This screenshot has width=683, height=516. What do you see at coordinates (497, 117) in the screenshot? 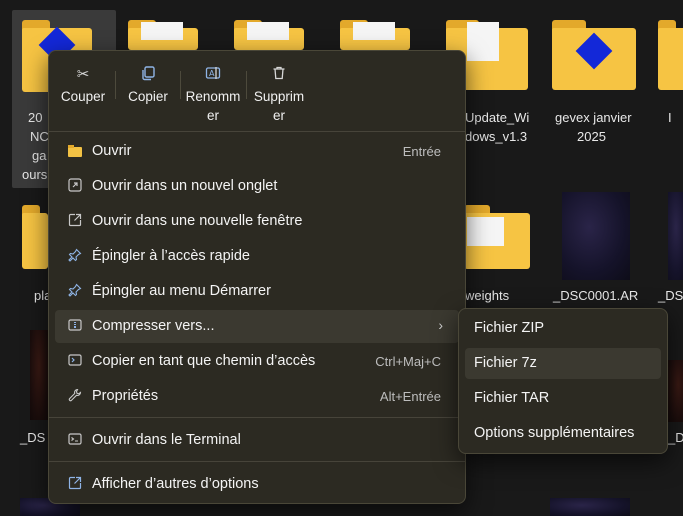
I see `file-label: Update_Wi` at bounding box center [497, 117].